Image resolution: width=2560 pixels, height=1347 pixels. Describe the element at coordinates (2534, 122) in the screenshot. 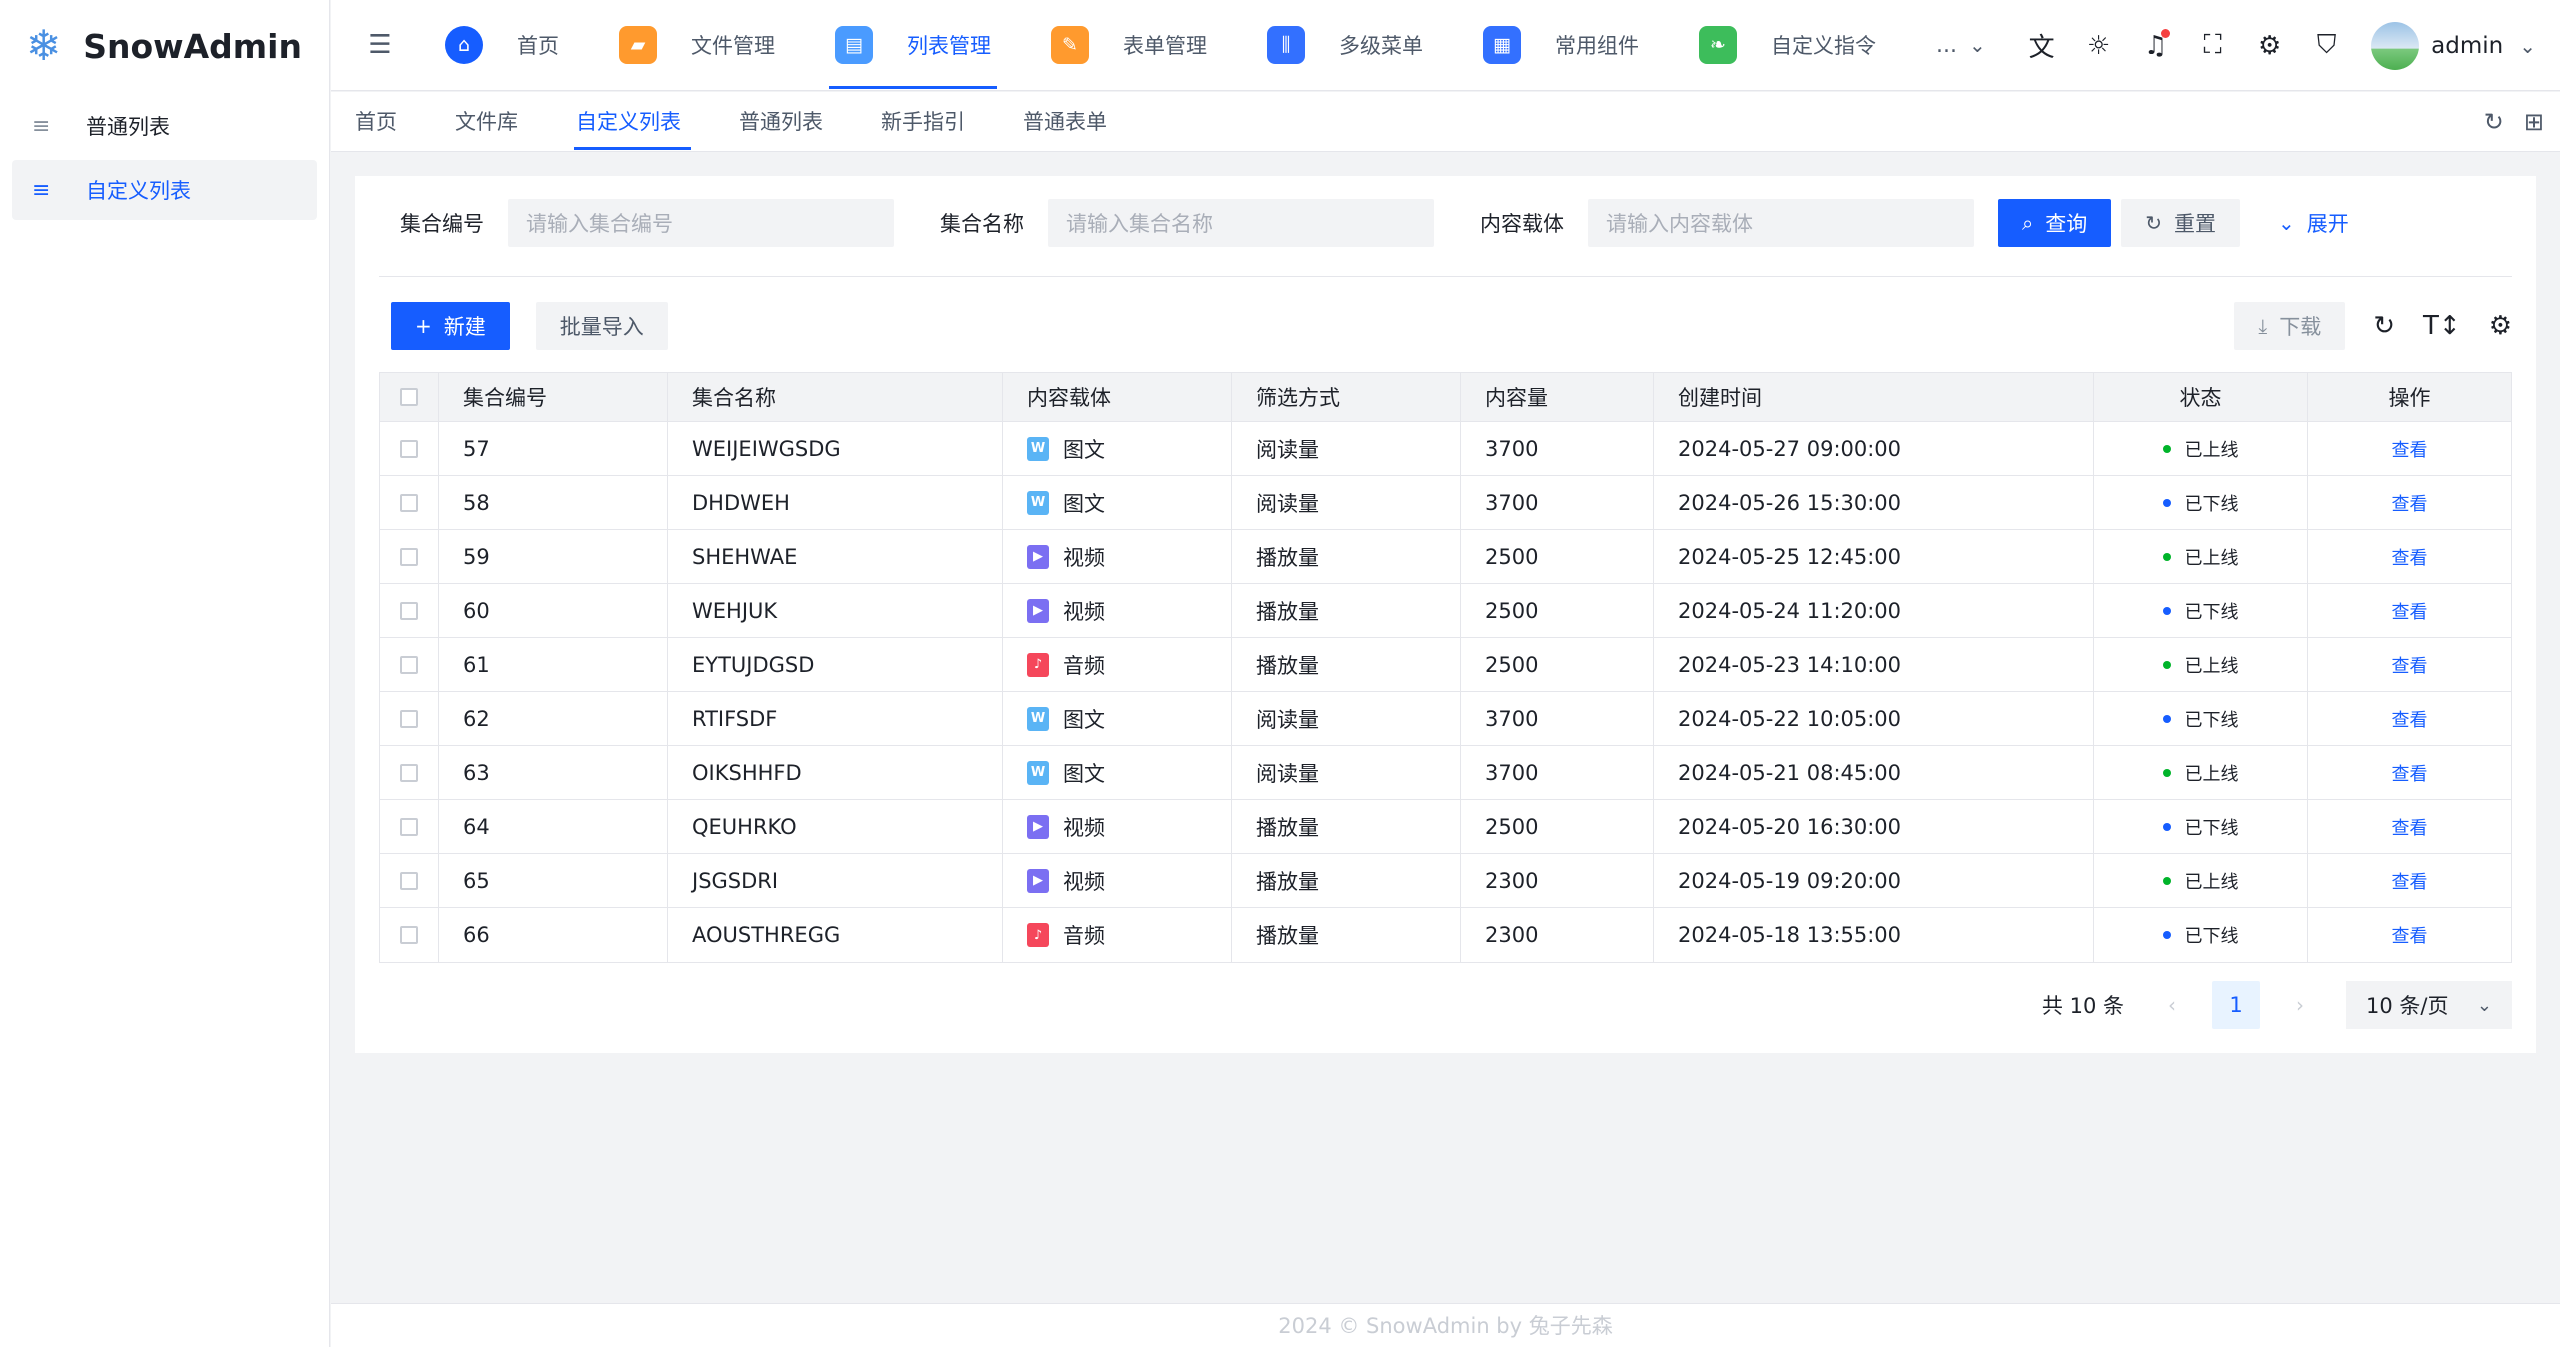

I see `grid-menu-icon: ⊞` at that location.